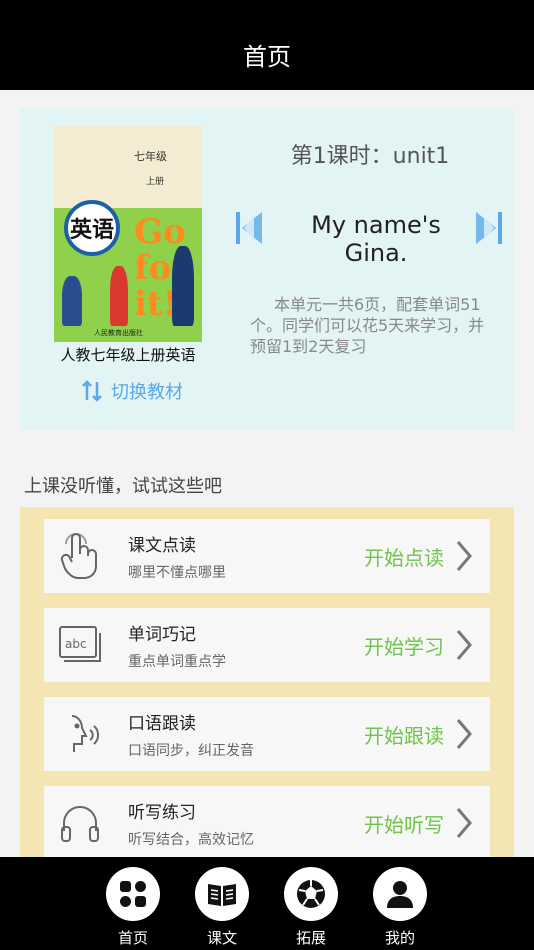 Image resolution: width=534 pixels, height=950 pixels. Describe the element at coordinates (310, 938) in the screenshot. I see `tab-label: 拓展` at that location.